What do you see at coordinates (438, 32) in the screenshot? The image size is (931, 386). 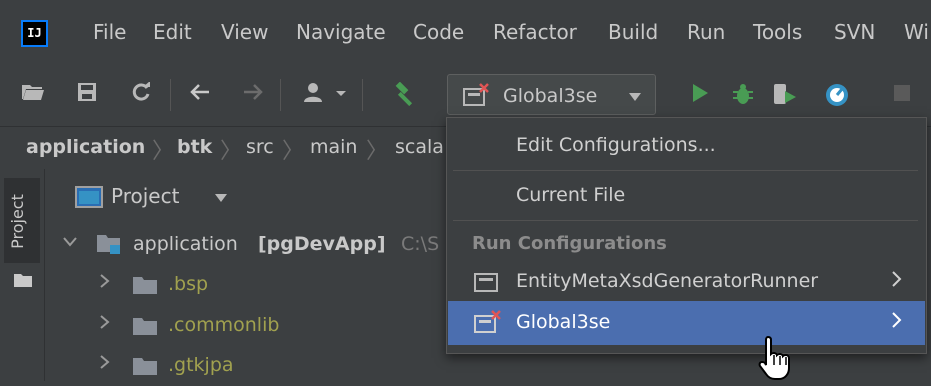 I see `menu-code: Code` at bounding box center [438, 32].